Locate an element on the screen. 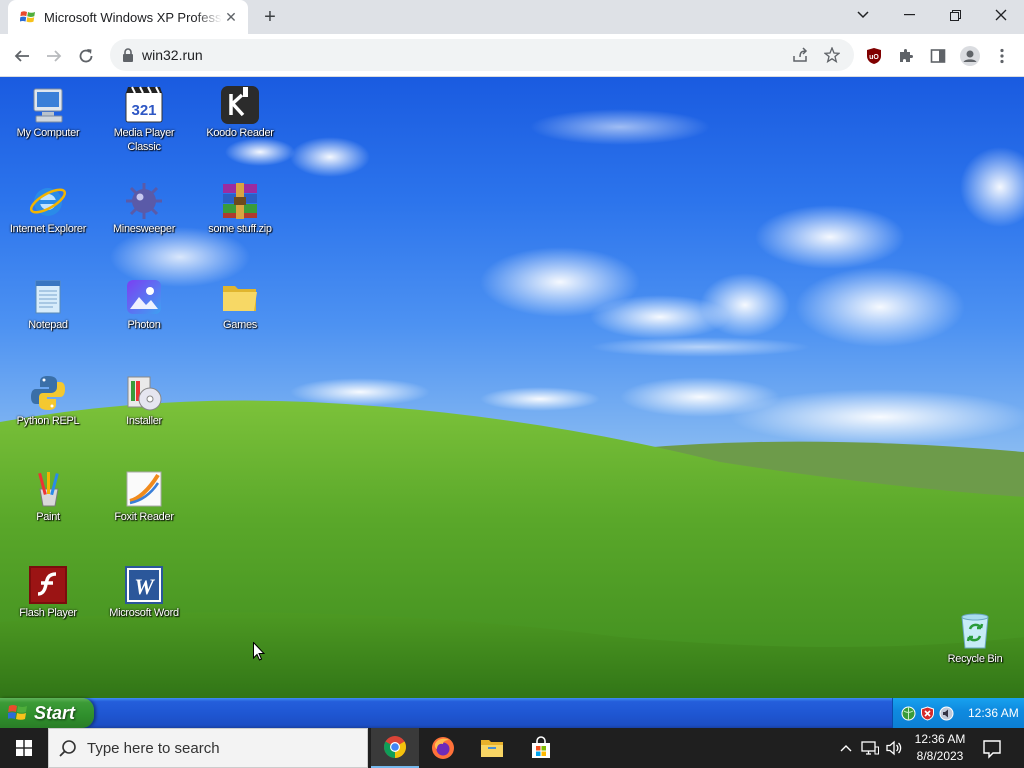 The width and height of the screenshot is (1024, 768). zip-icon is located at coordinates (240, 201).